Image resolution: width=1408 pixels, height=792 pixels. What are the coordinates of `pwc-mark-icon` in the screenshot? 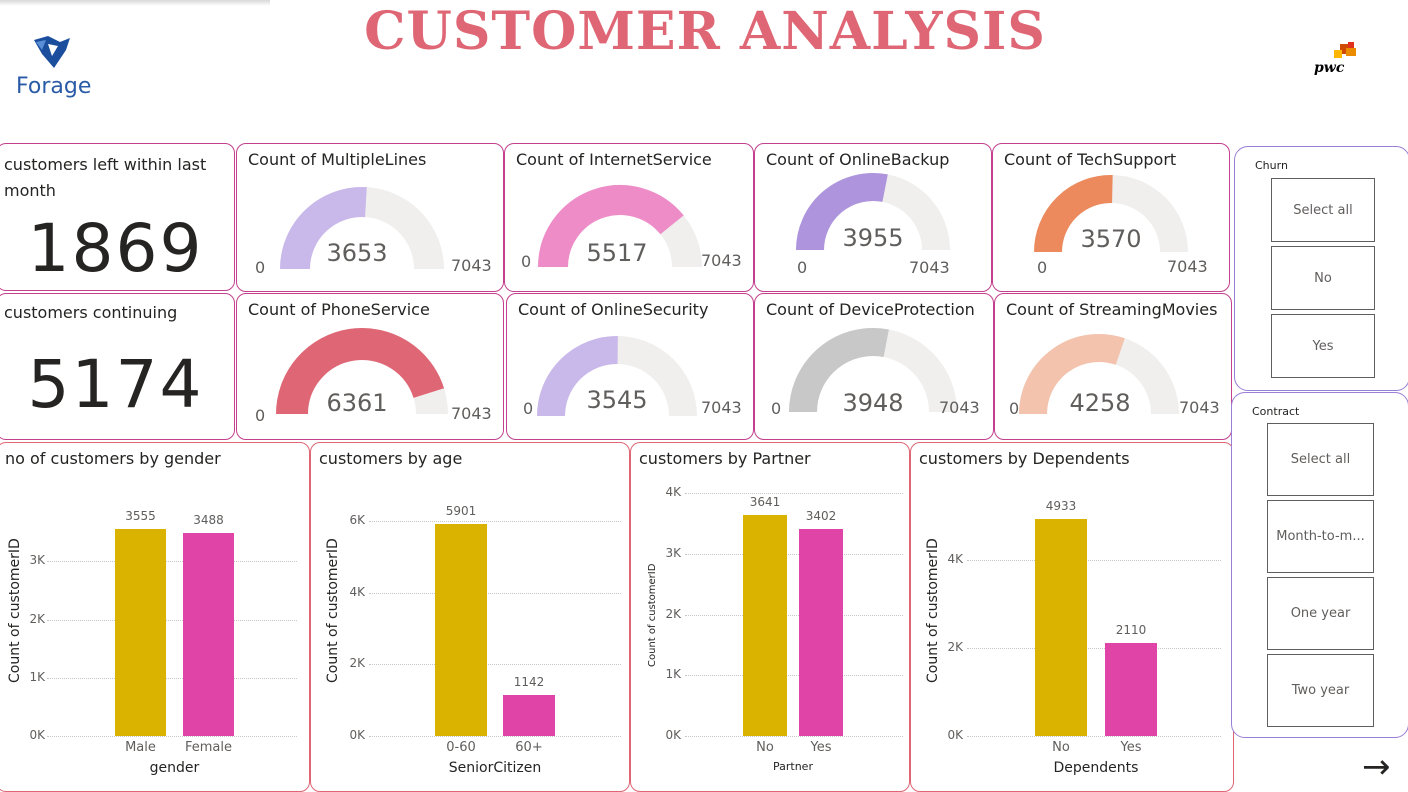 It's located at (1345, 50).